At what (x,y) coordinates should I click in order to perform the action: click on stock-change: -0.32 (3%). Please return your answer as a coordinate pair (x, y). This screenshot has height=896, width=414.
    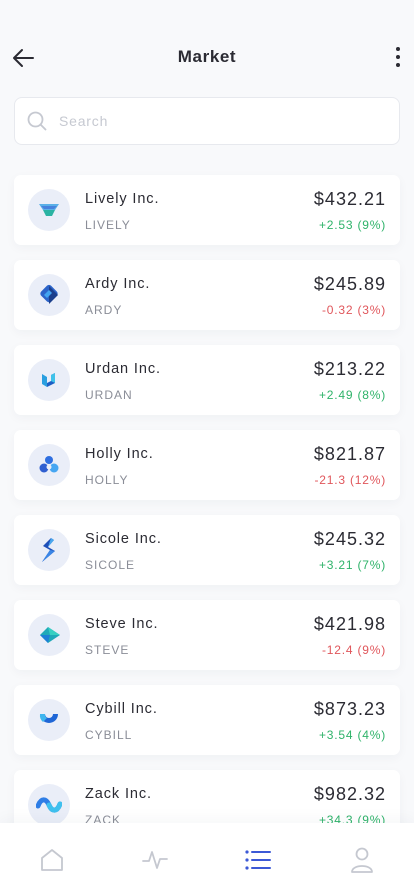
    Looking at the image, I should click on (353, 310).